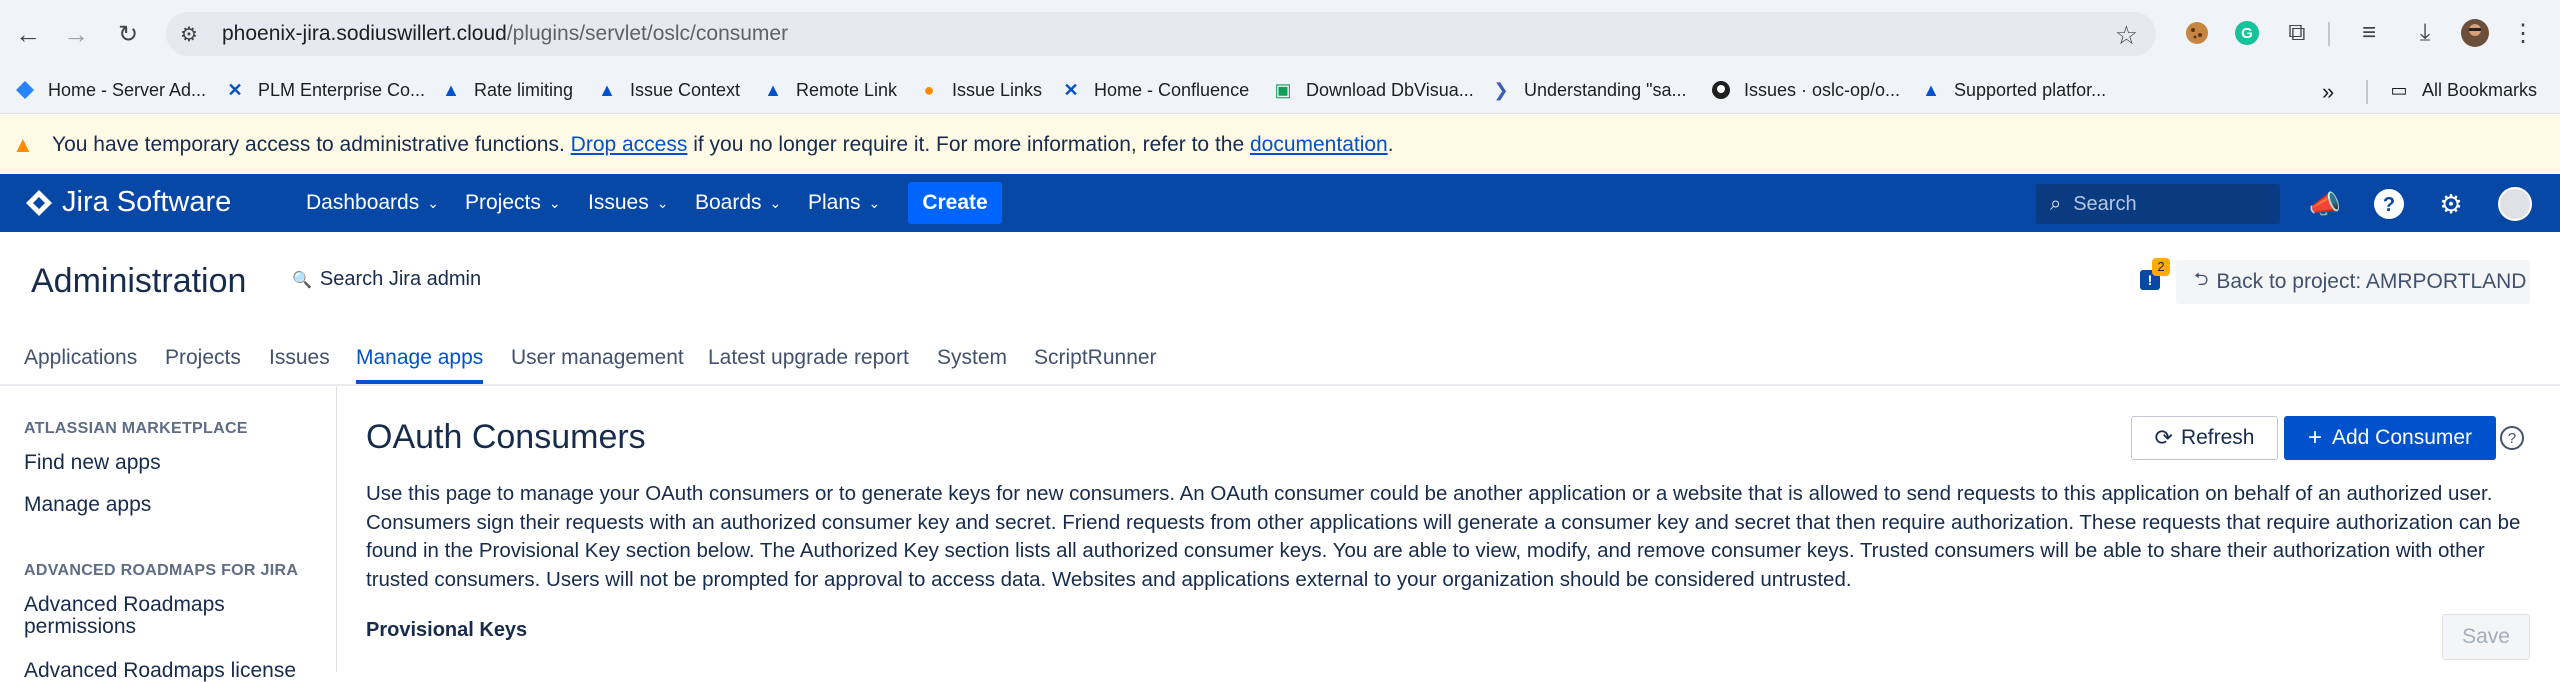 The image size is (2560, 682). Describe the element at coordinates (2328, 92) in the screenshot. I see `more-bookmarks-chevron-icon: »` at that location.